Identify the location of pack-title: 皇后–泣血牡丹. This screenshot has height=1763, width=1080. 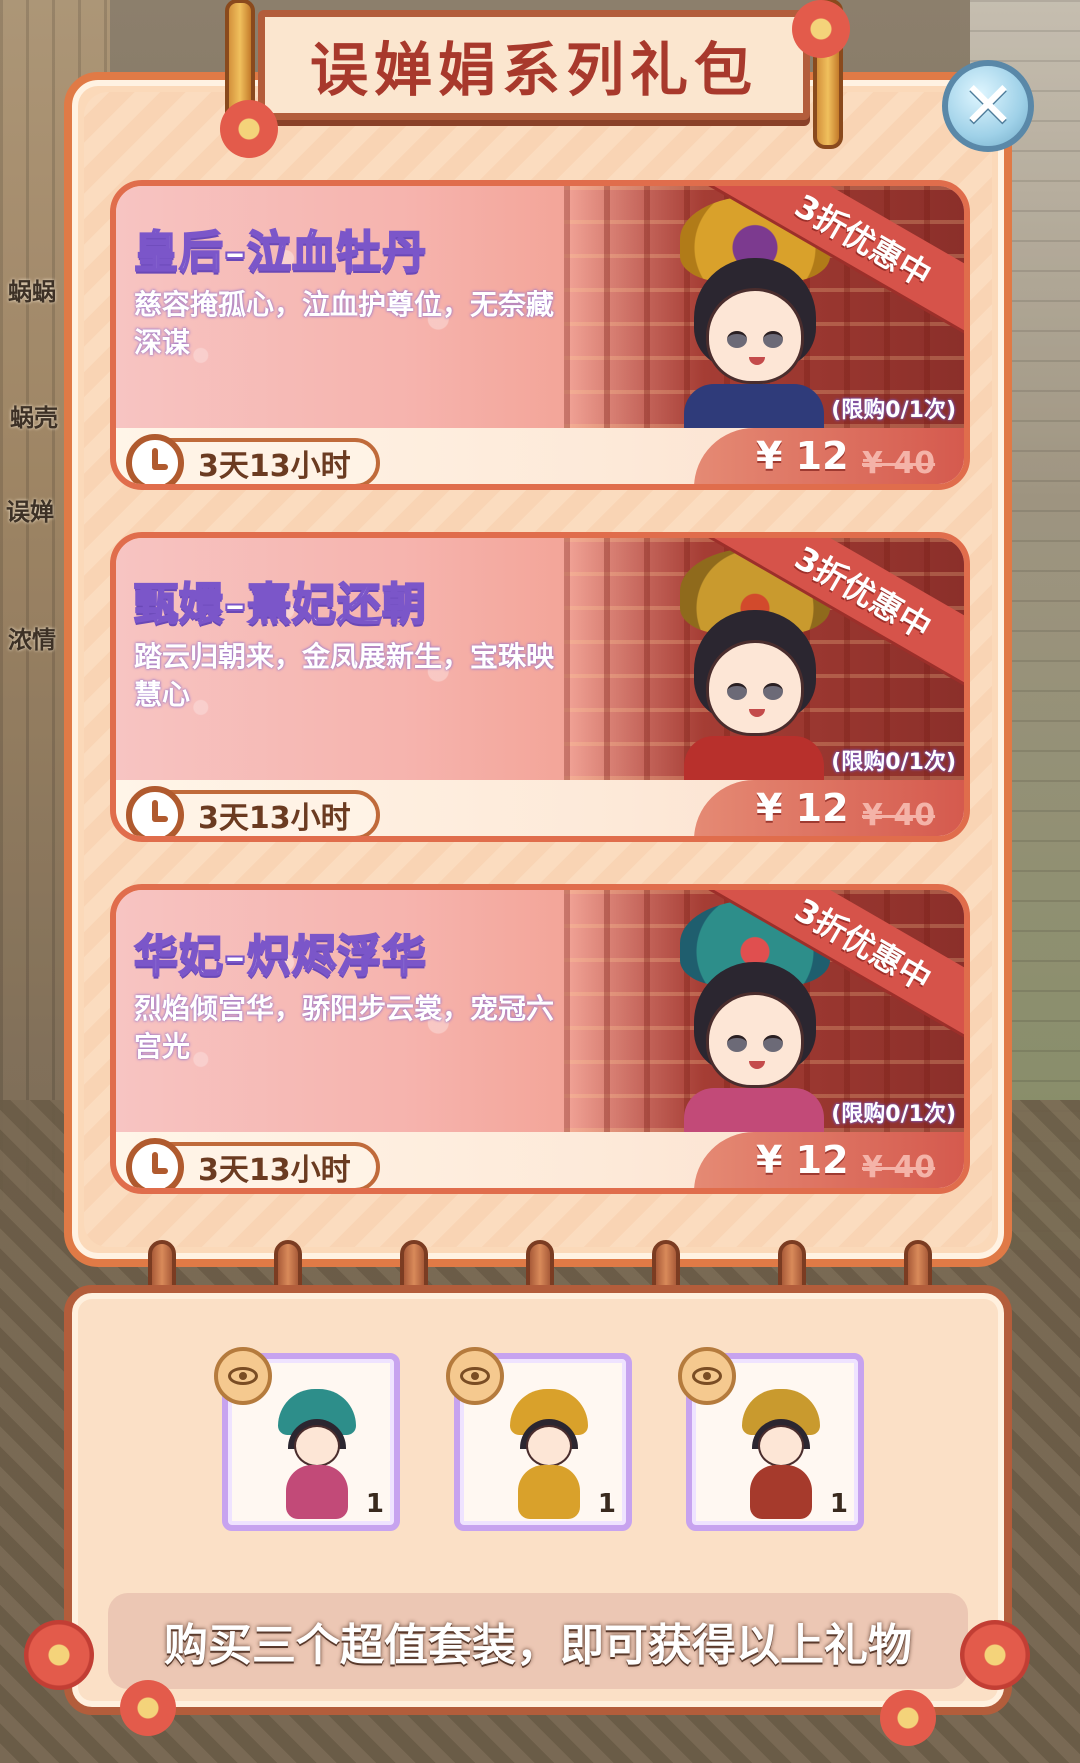
(280, 252).